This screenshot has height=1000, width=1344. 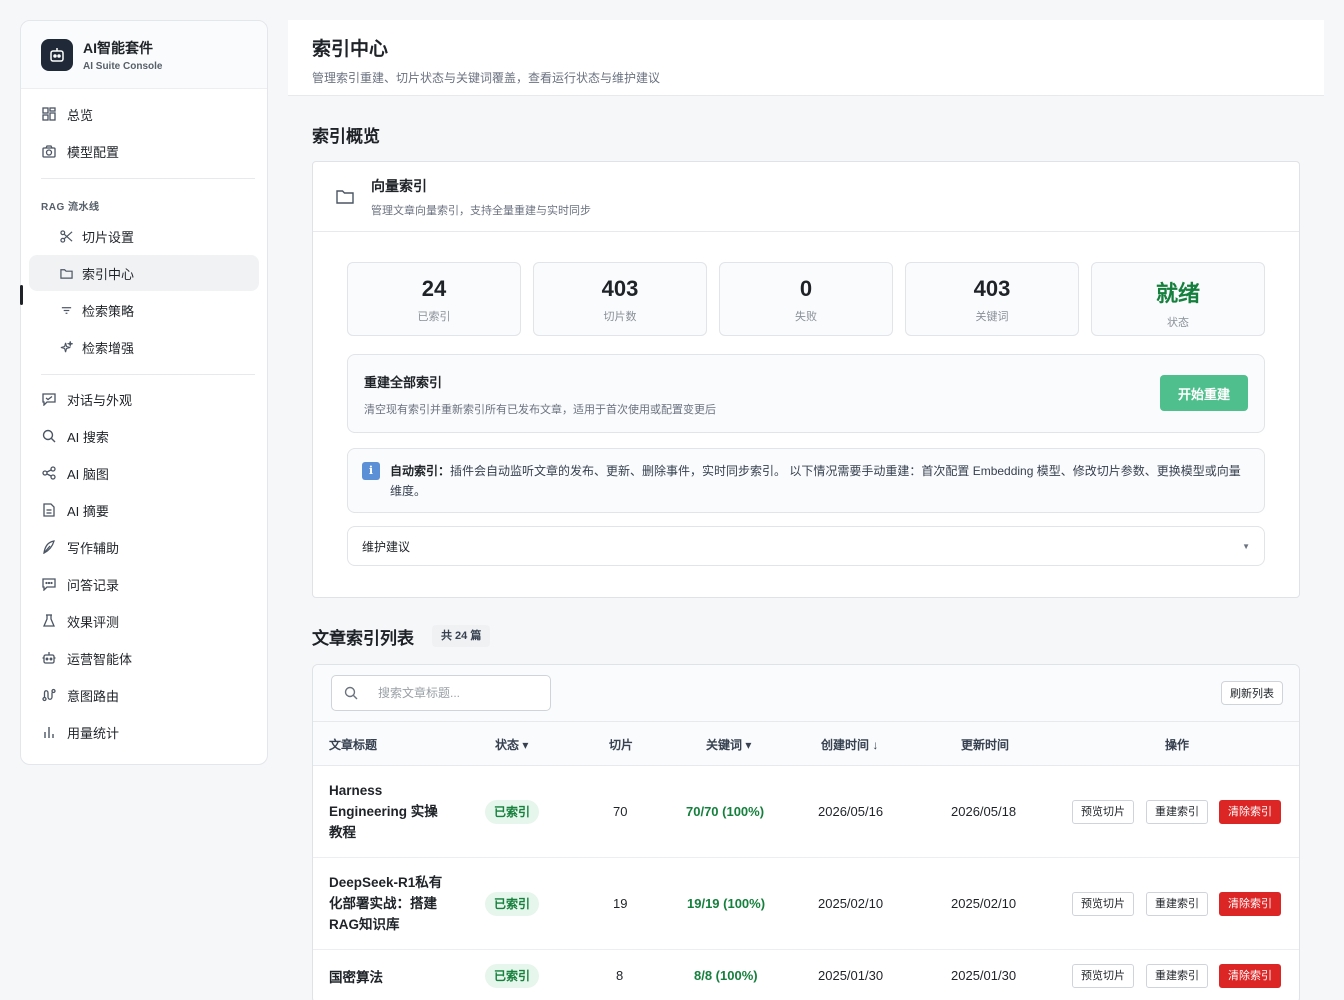 I want to click on stat-value: 就绪, so click(x=1177, y=293).